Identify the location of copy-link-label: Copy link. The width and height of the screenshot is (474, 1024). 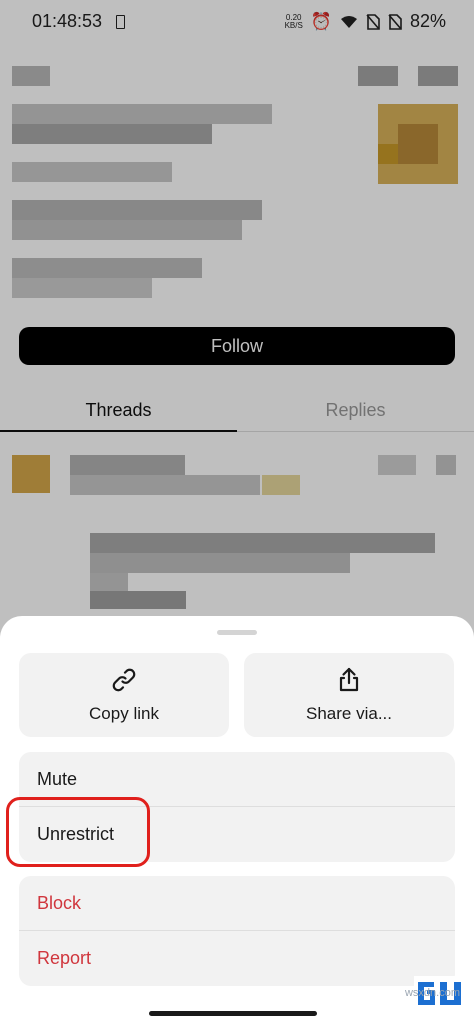
(124, 713).